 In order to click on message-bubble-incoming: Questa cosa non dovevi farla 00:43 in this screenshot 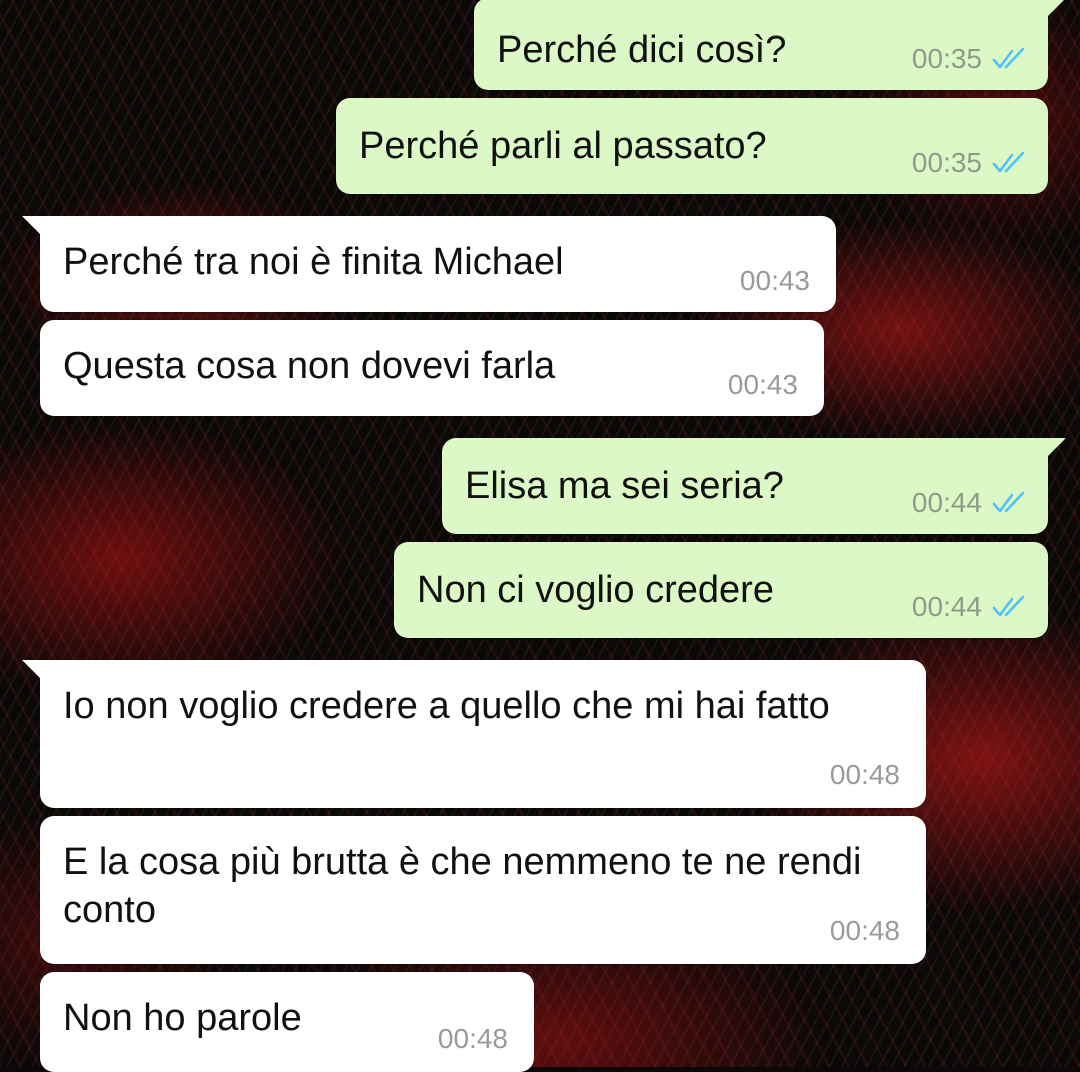, I will do `click(432, 368)`.